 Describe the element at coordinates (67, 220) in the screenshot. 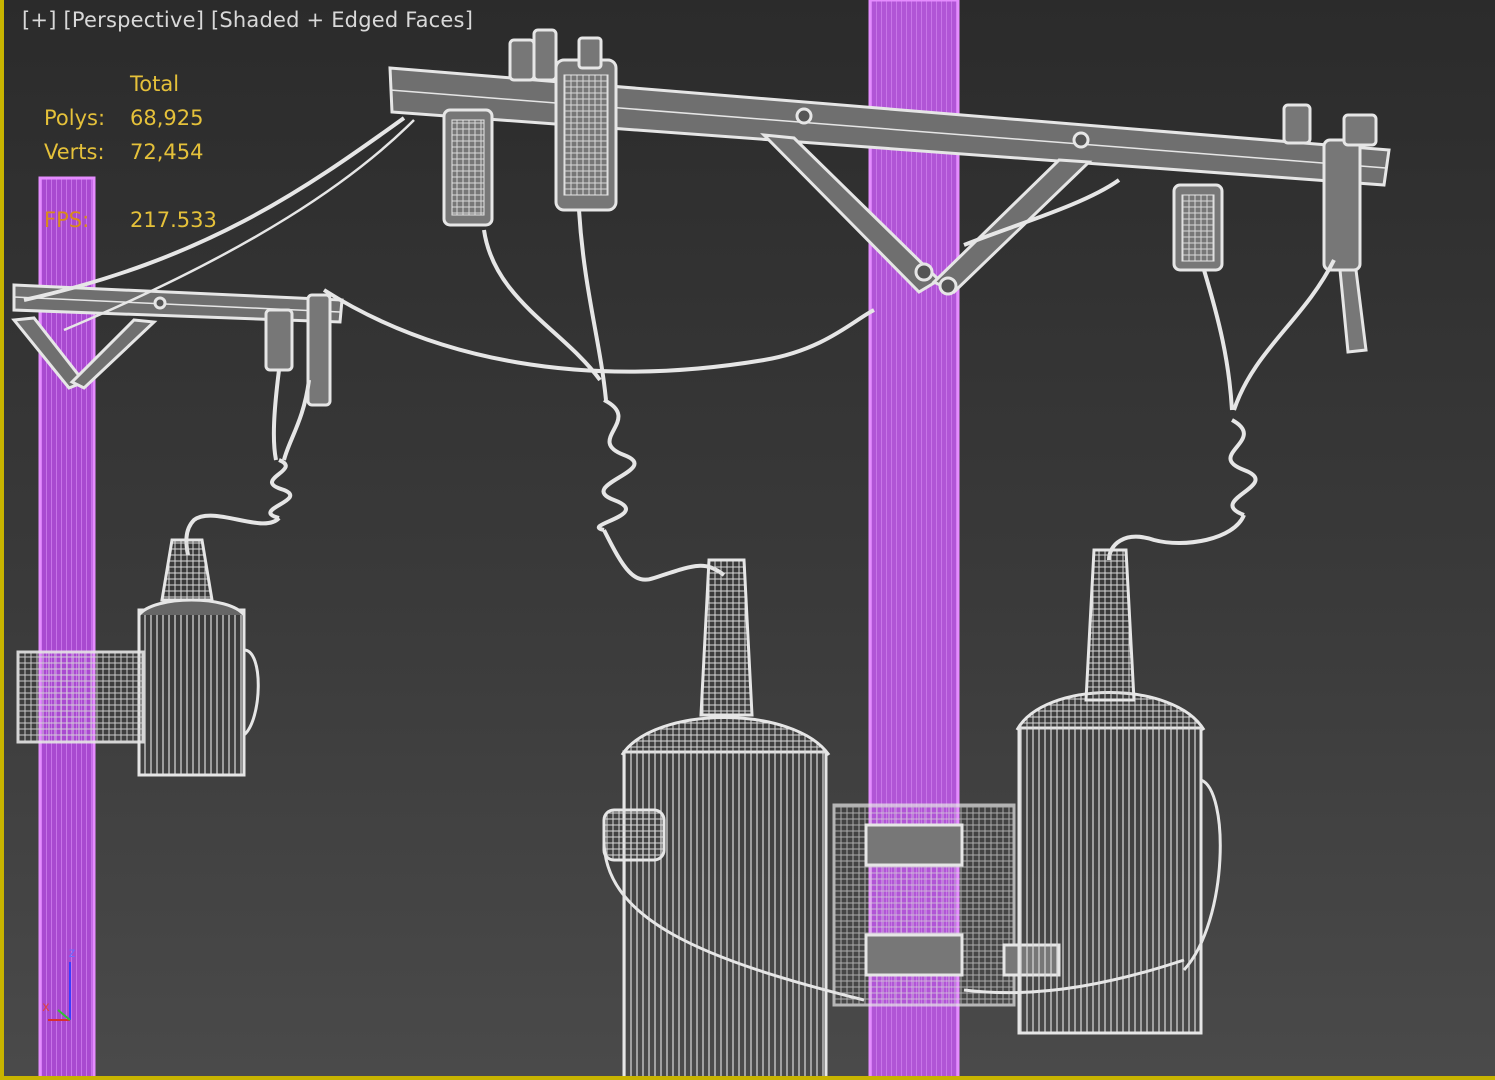

I see `stats-fps-label: FPS:` at that location.